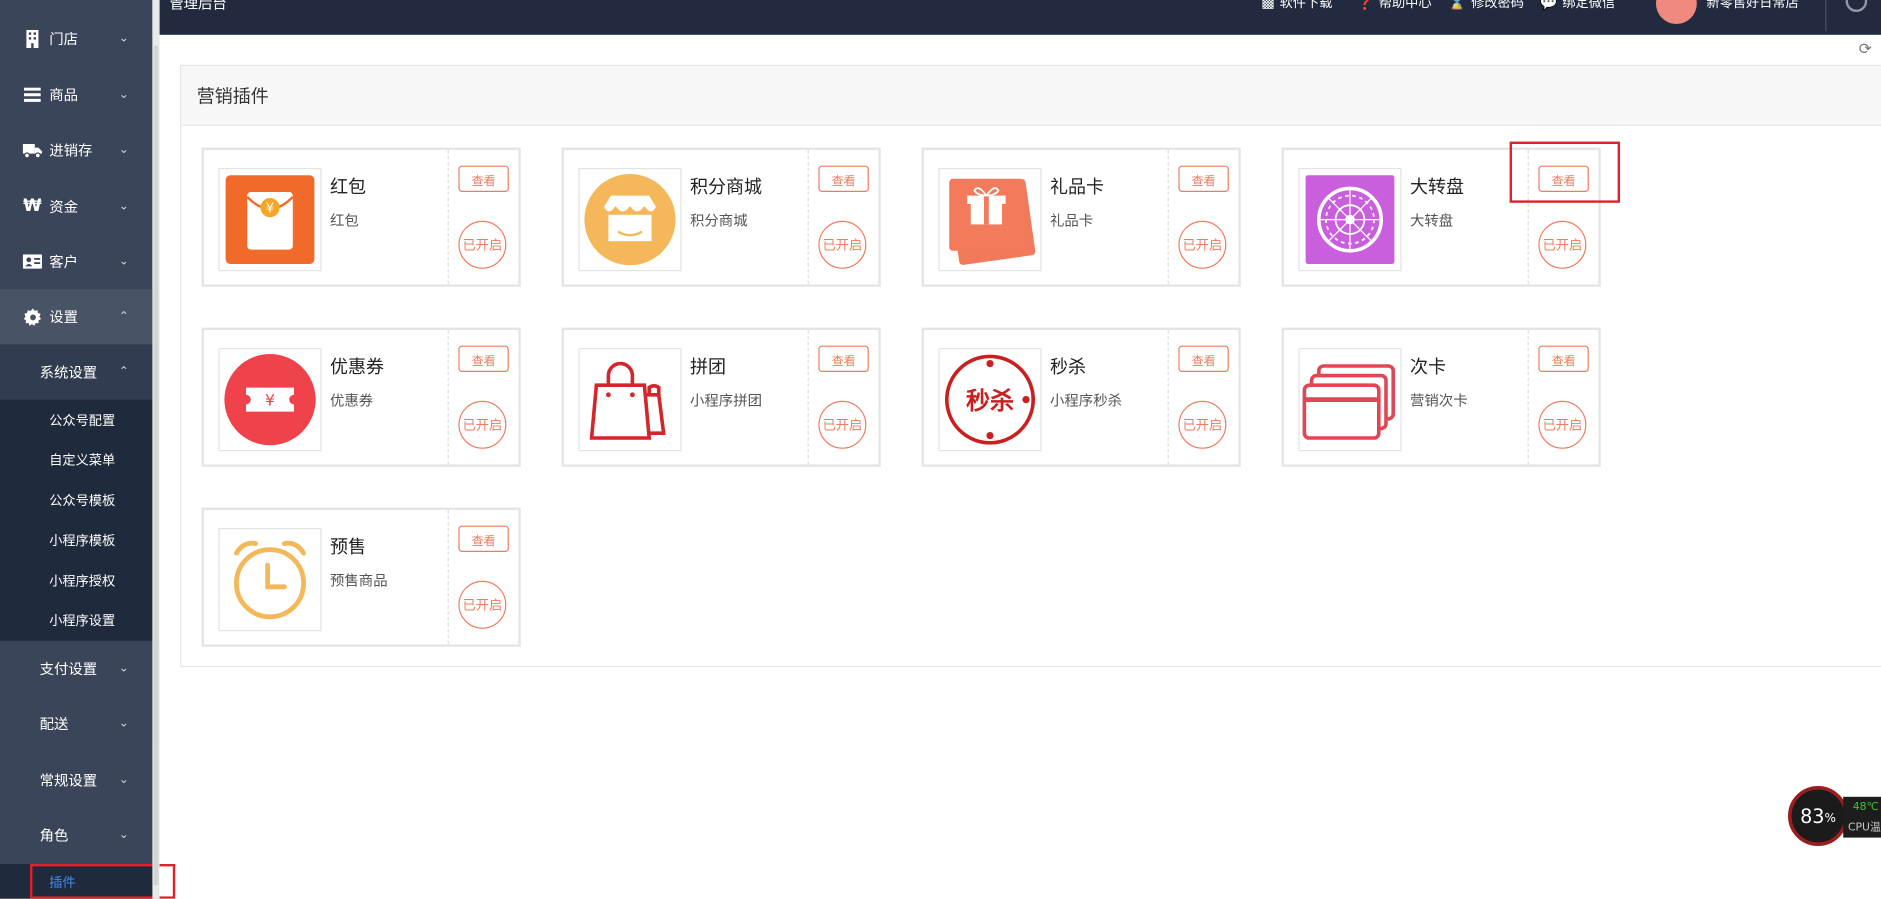 The height and width of the screenshot is (899, 1881). What do you see at coordinates (1457, 5) in the screenshot?
I see `thermometer-icon: ⌛` at bounding box center [1457, 5].